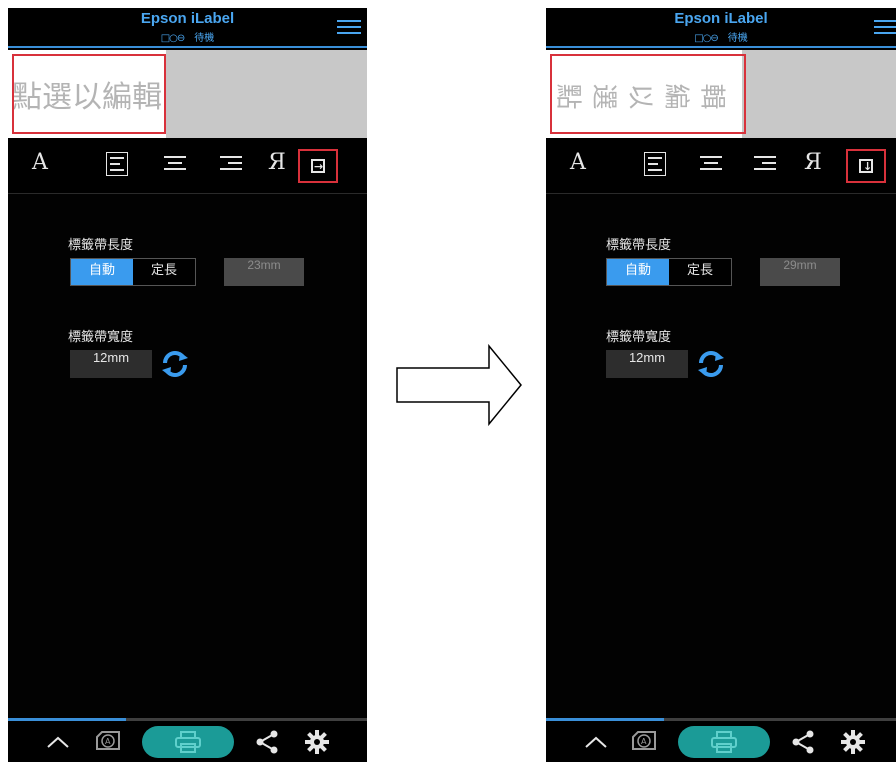 The width and height of the screenshot is (896, 762). I want to click on vertical-text-icon: ↓, so click(866, 166).